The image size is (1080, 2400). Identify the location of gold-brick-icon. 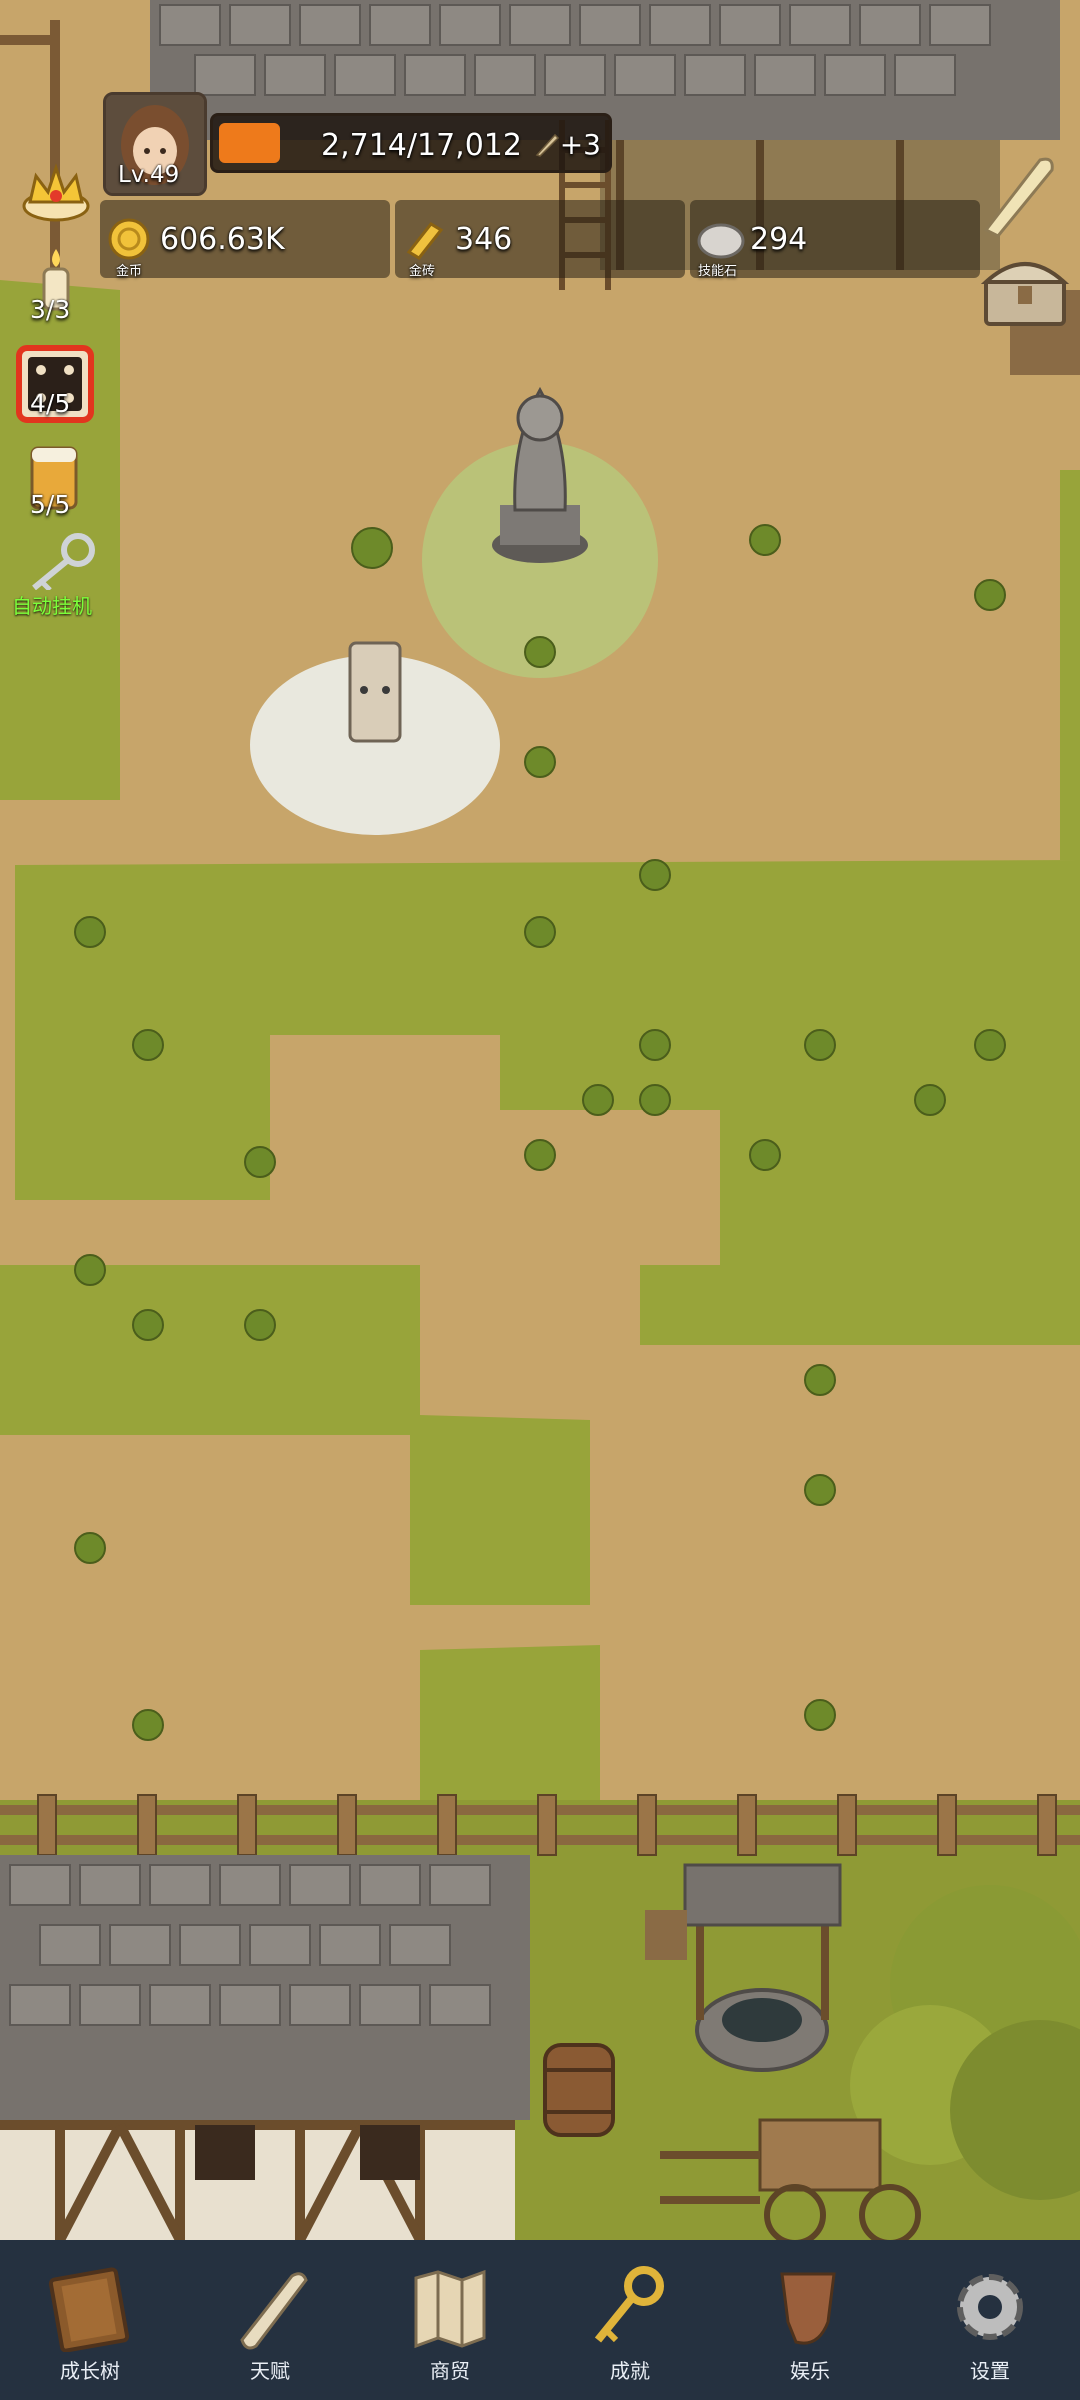
(425, 241).